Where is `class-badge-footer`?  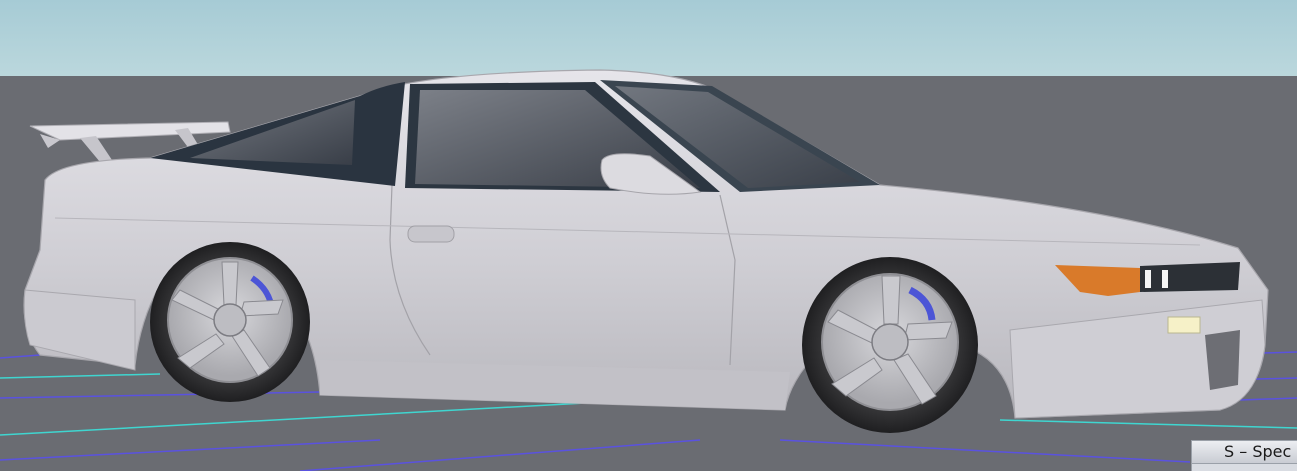 class-badge-footer is located at coordinates (1244, 467).